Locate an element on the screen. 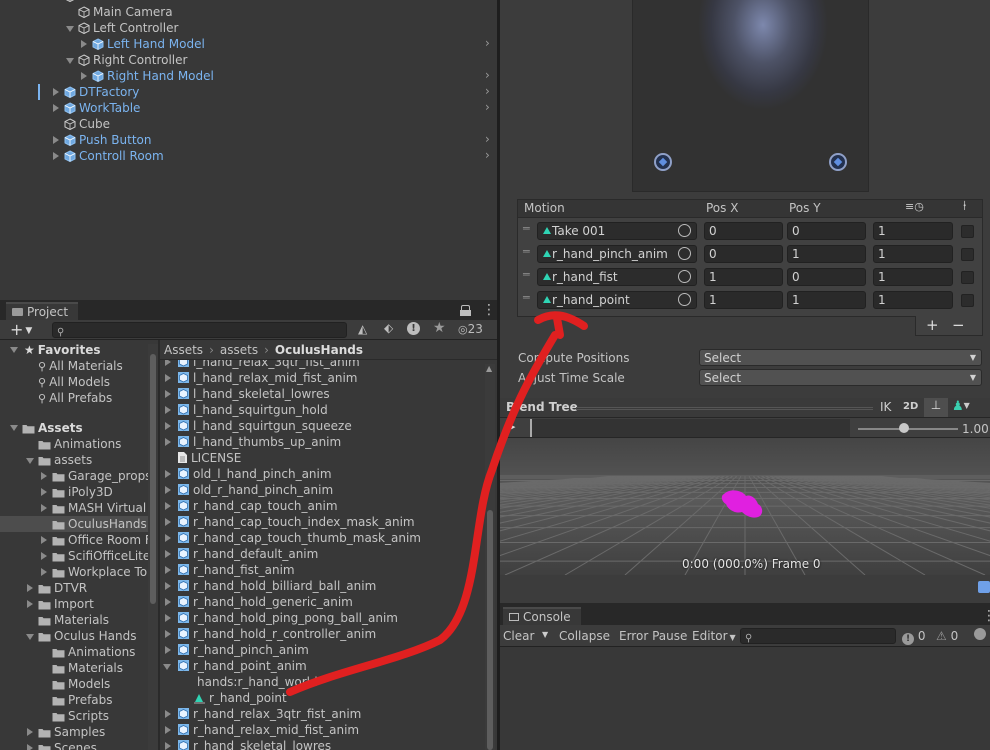 The height and width of the screenshot is (750, 990). hierarchy-item: WorkTable › is located at coordinates (248, 108).